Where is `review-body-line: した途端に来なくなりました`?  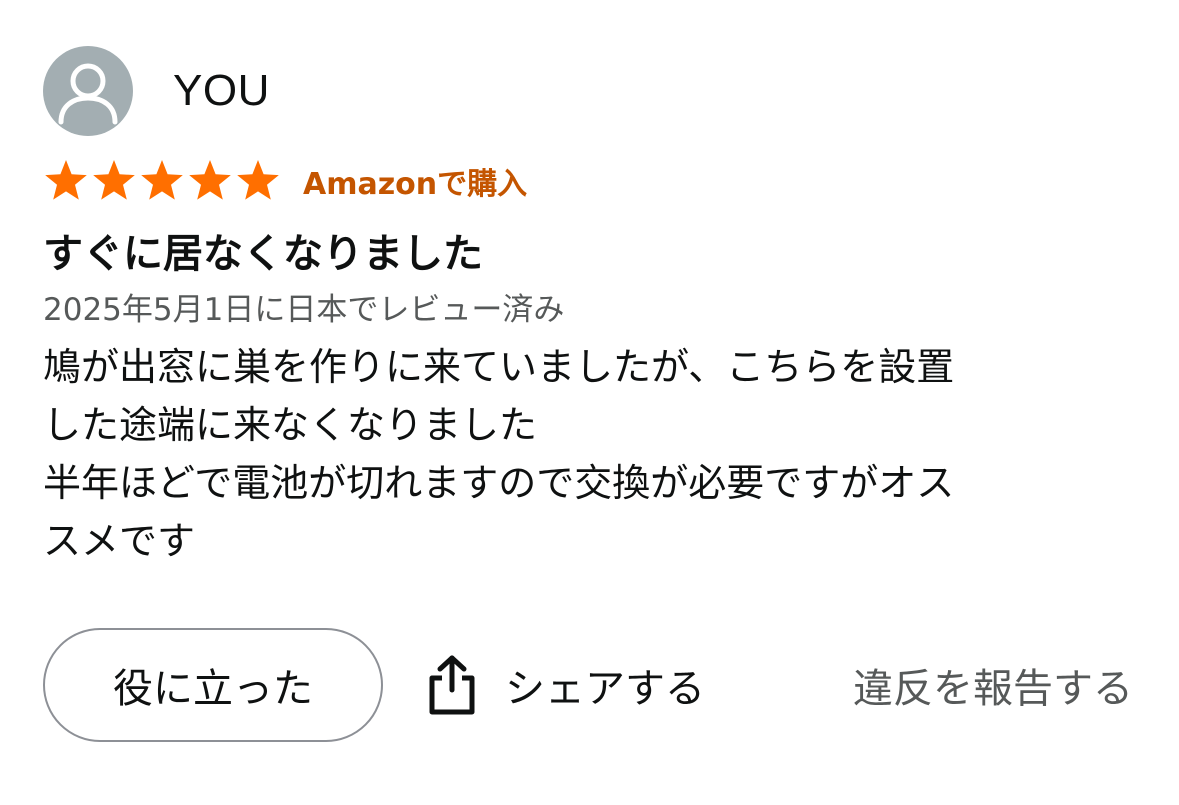
review-body-line: した途端に来なくなりました is located at coordinates (290, 425).